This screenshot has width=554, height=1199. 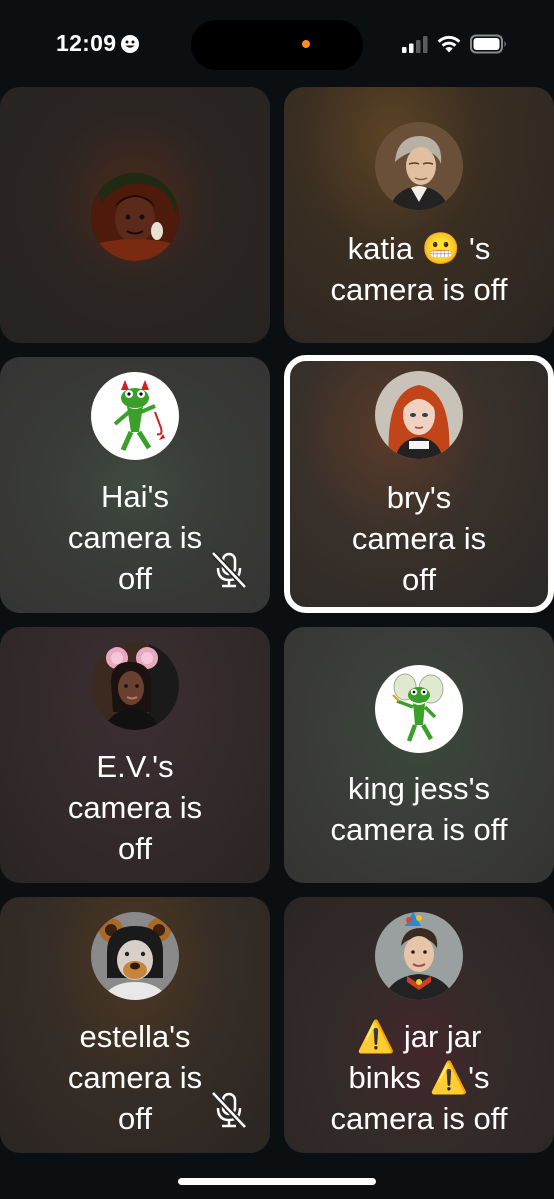 I want to click on camera-off-line: E.V.'s, so click(x=135, y=766).